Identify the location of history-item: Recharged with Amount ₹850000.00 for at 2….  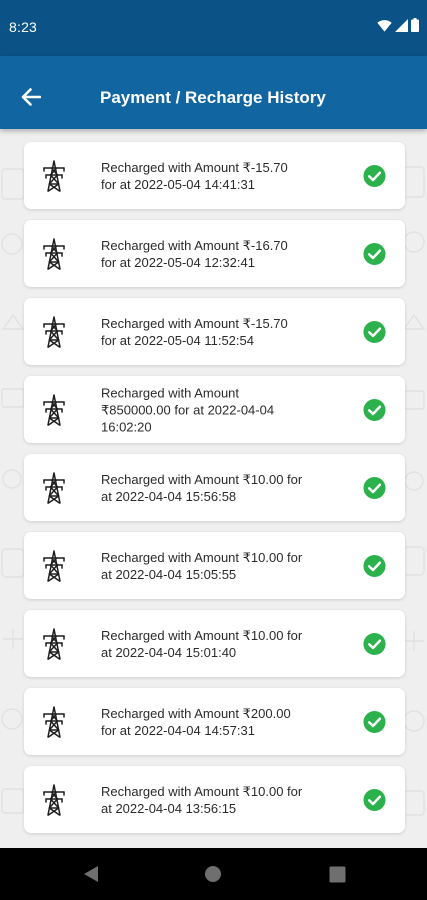
(214, 409).